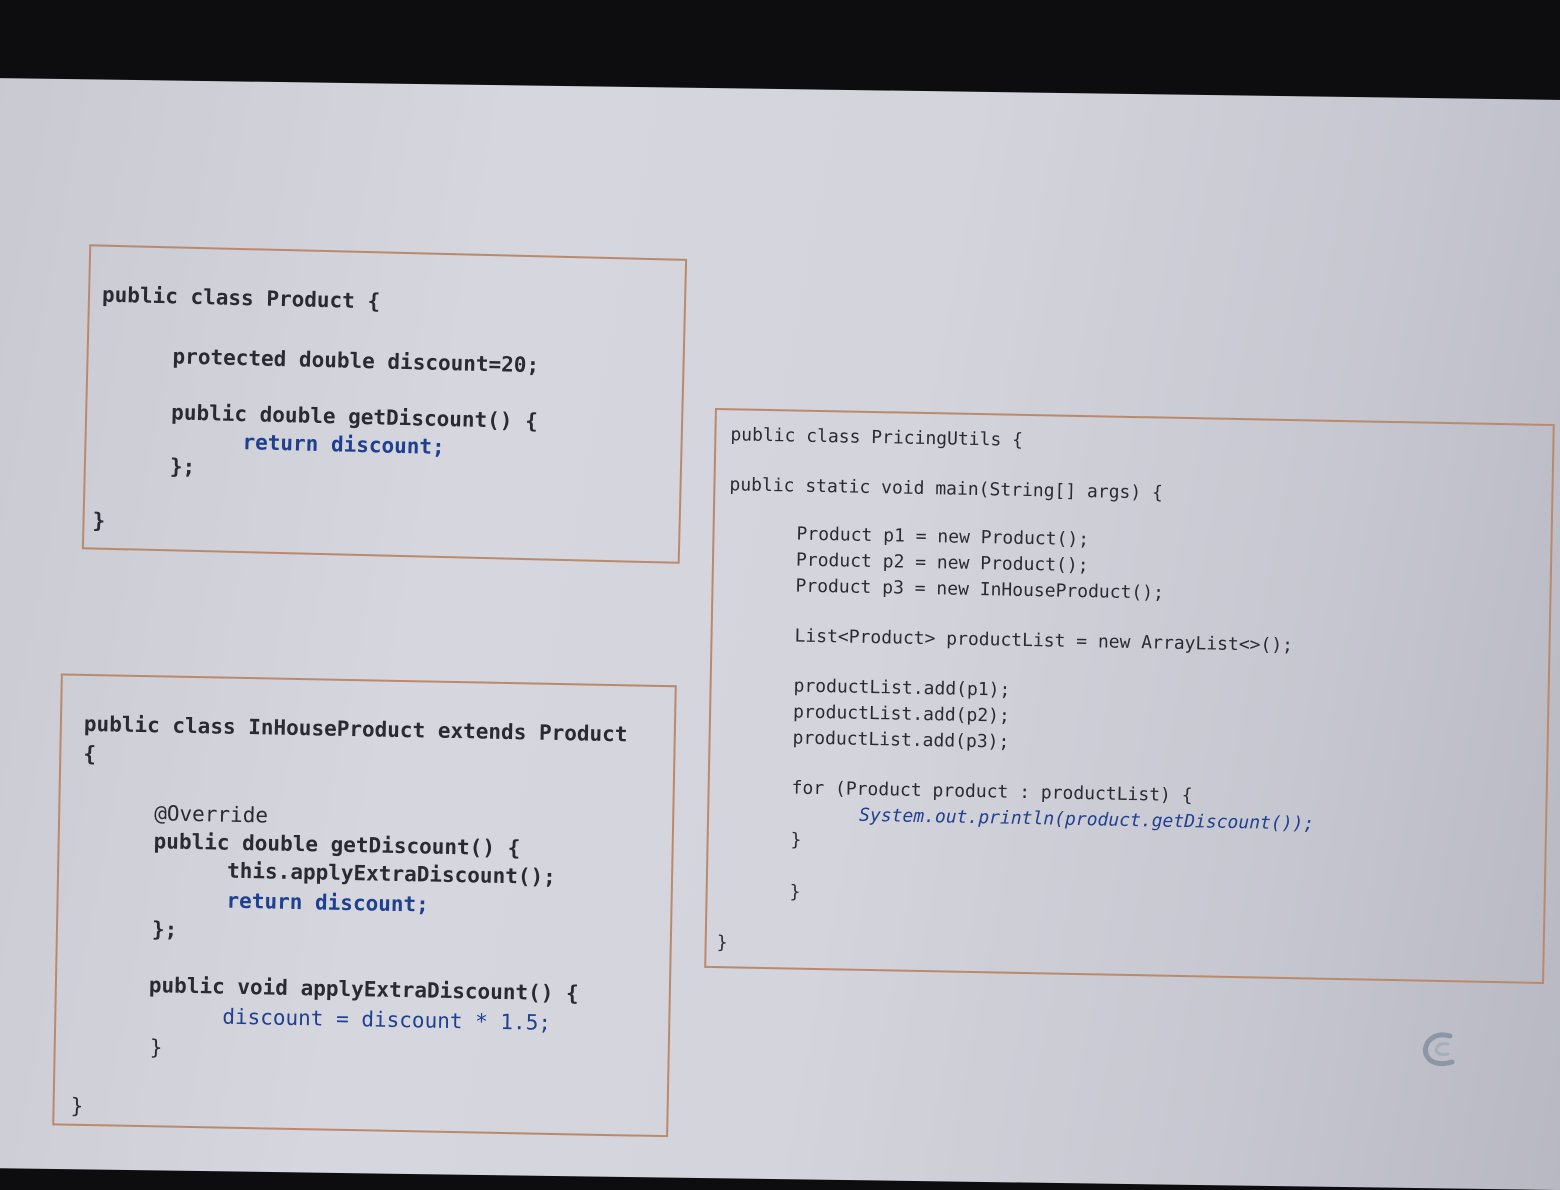 Image resolution: width=1560 pixels, height=1190 pixels. I want to click on code-line: discount = discount * 1.5;, so click(387, 1019).